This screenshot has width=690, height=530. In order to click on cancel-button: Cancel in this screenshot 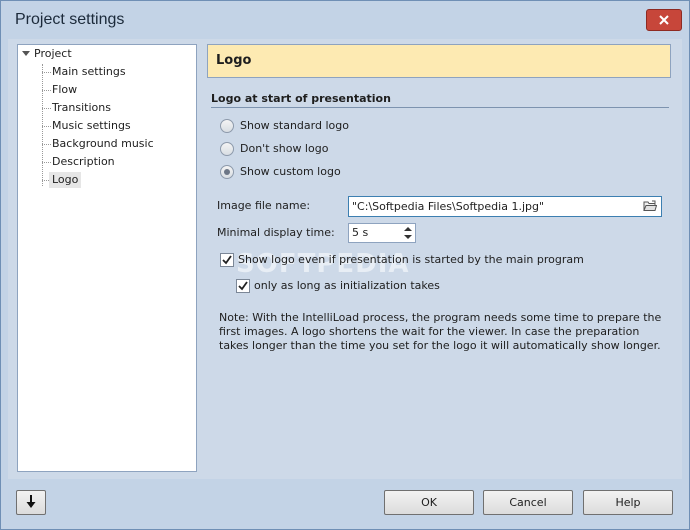, I will do `click(528, 502)`.